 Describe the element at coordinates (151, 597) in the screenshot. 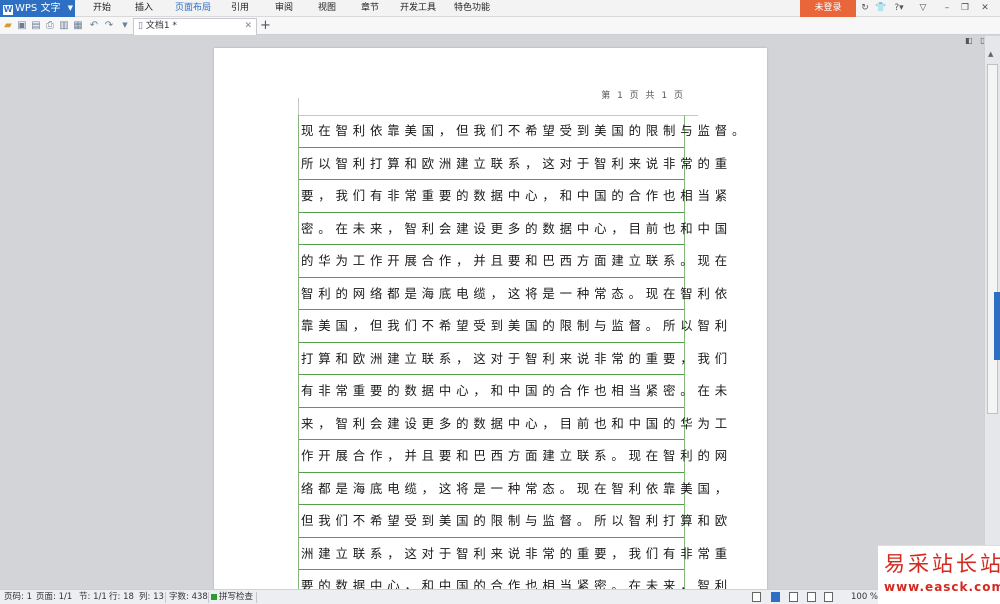

I see `status-column: 列: 13` at that location.